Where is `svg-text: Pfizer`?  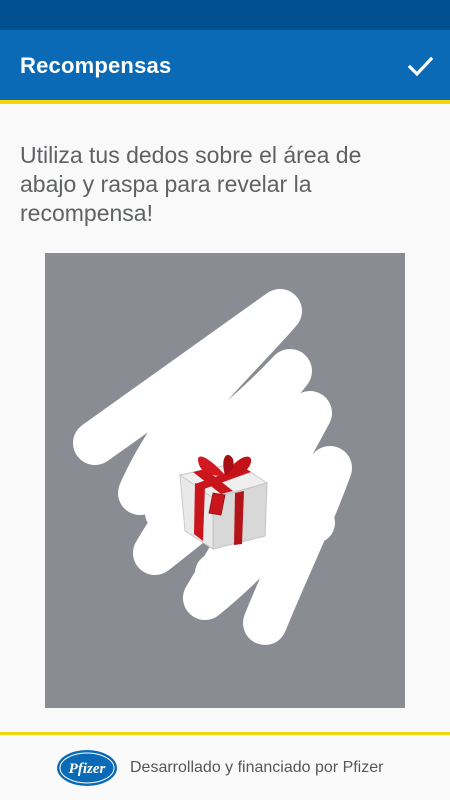
svg-text: Pfizer is located at coordinates (87, 769).